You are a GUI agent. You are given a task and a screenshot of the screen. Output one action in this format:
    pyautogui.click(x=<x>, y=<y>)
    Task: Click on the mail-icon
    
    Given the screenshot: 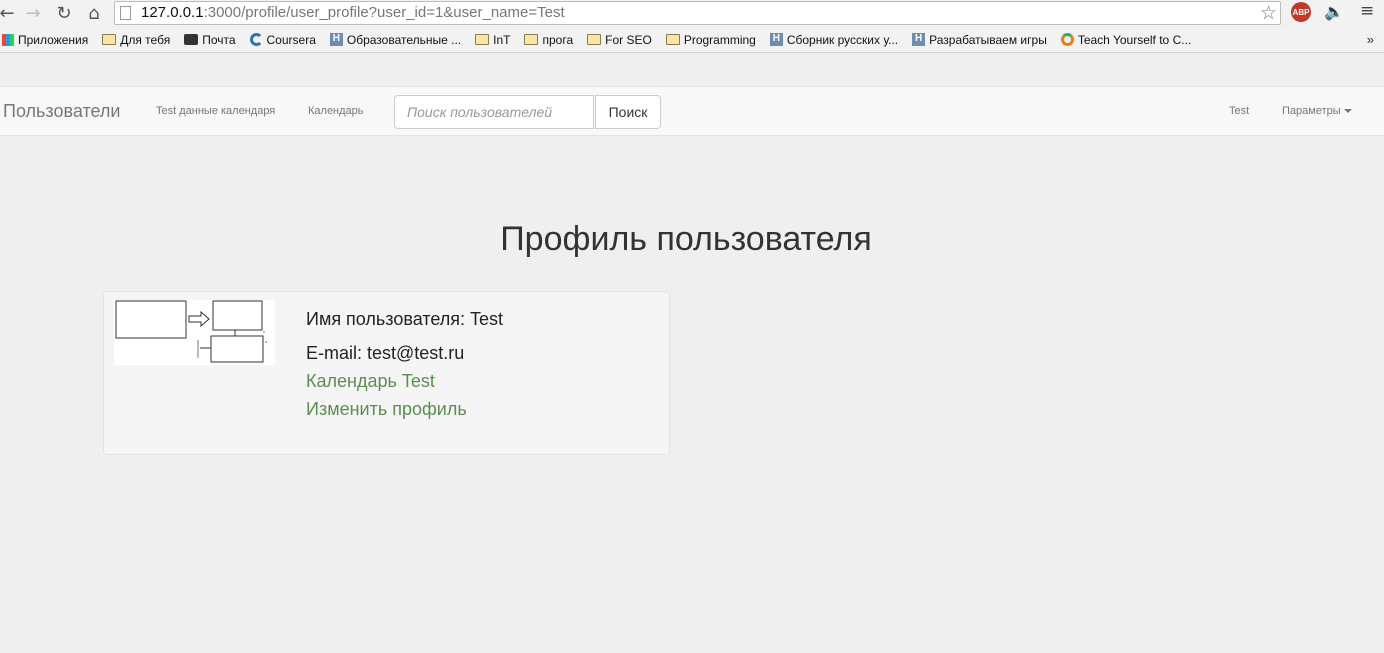 What is the action you would take?
    pyautogui.click(x=191, y=39)
    